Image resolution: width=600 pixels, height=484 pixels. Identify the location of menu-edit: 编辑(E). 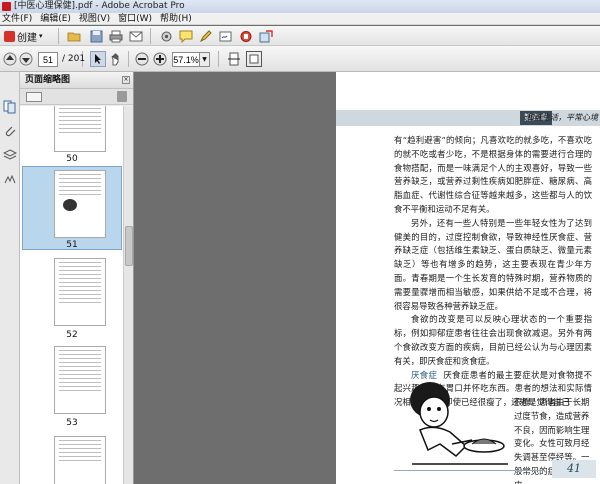
(55, 18).